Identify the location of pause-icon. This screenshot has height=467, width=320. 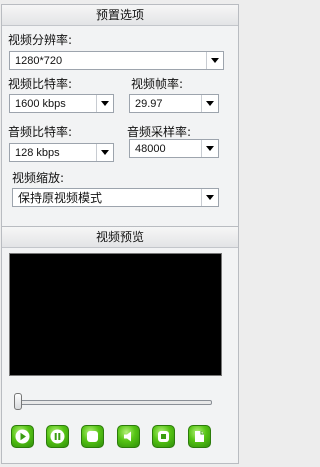
(57, 436).